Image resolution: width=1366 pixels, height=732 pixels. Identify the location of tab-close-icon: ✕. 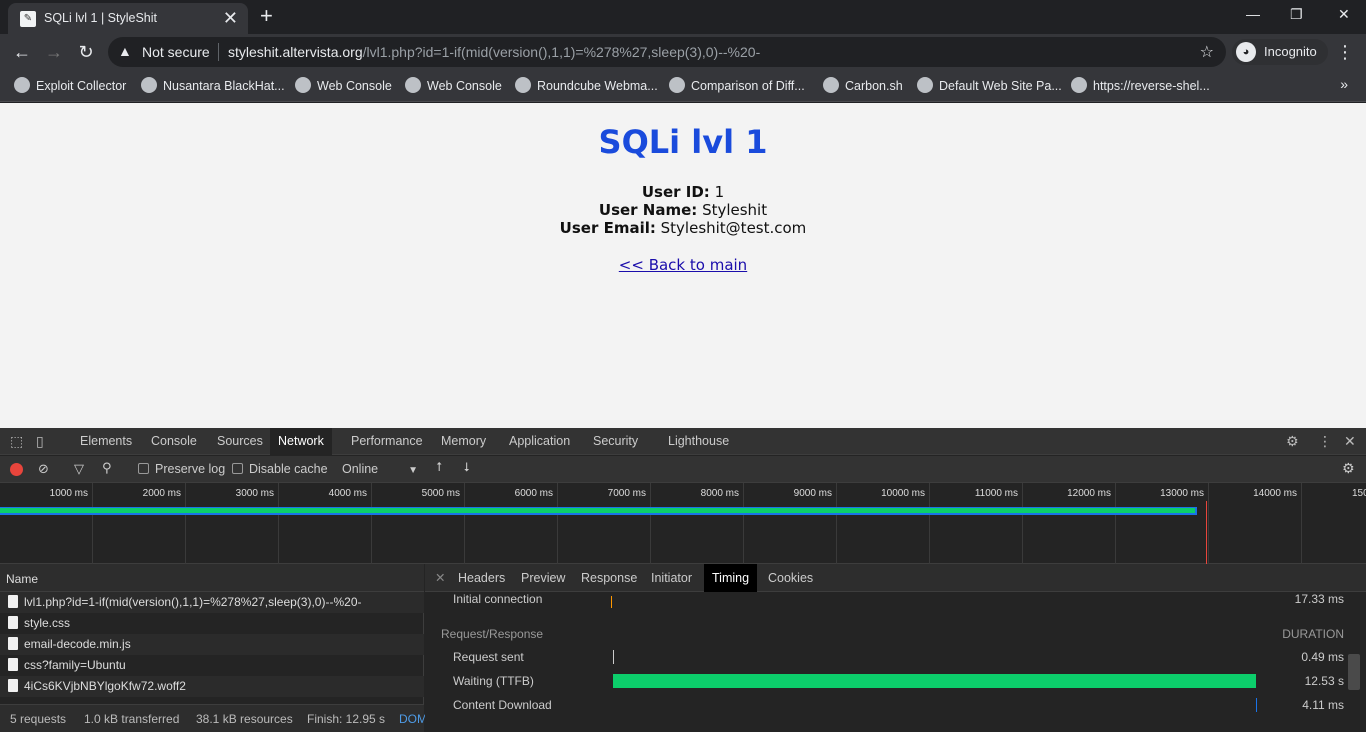
(230, 18).